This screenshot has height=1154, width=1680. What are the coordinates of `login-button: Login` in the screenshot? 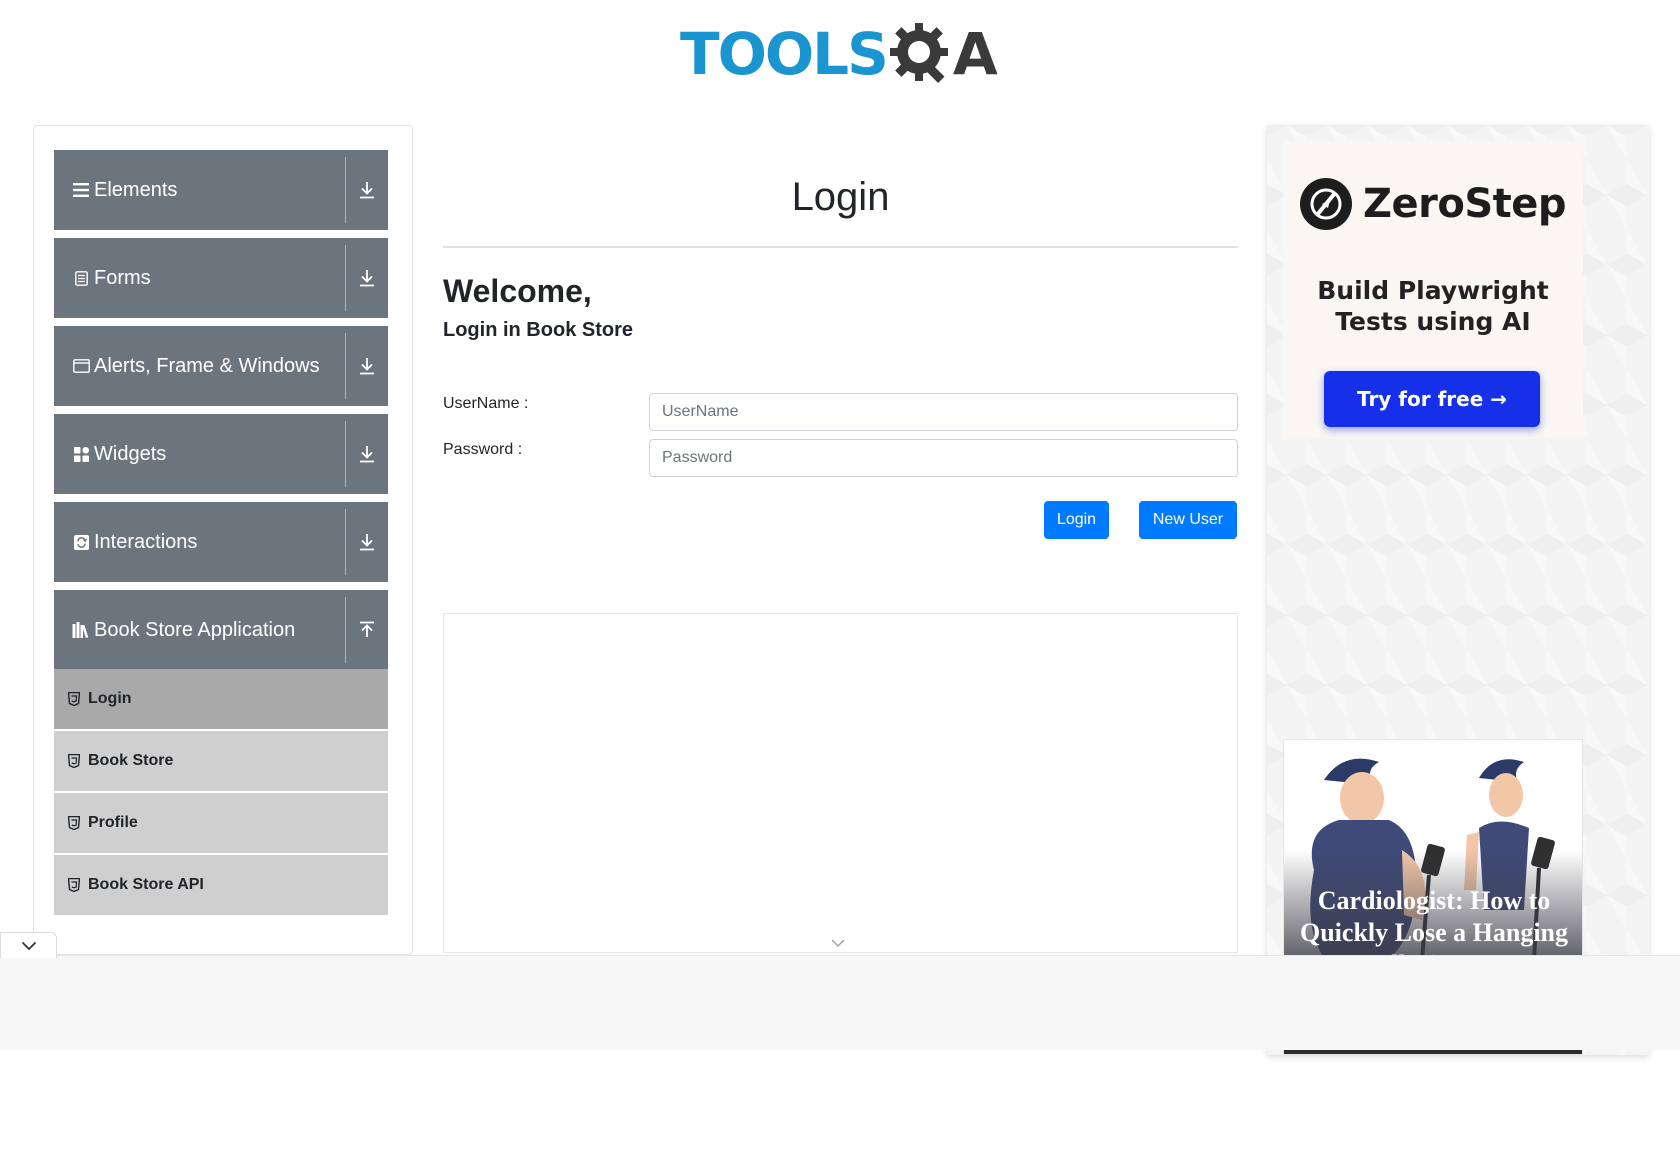 It's located at (1076, 520).